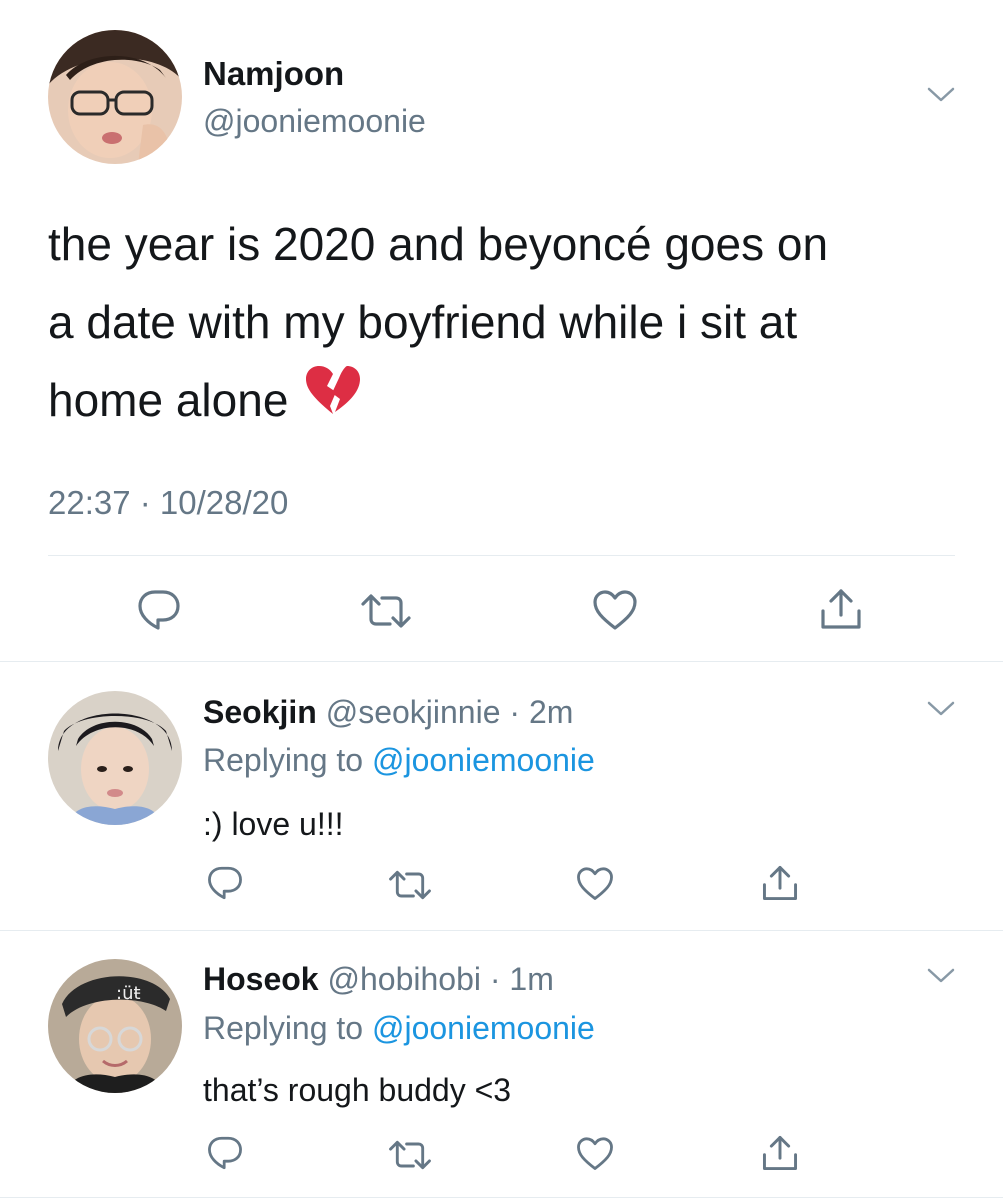 Image resolution: width=1003 pixels, height=1200 pixels. I want to click on tweet-text-line-3: home alone, so click(168, 400).